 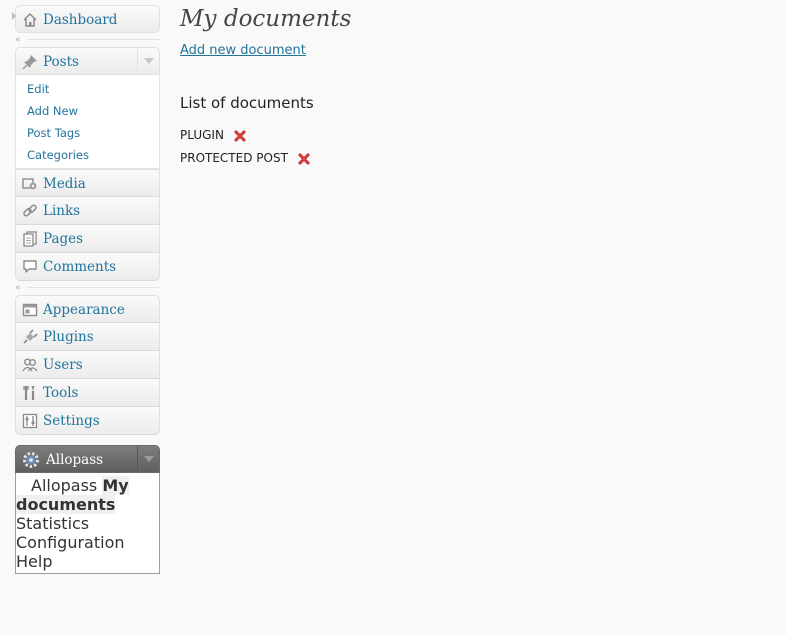 I want to click on document-name: PLUGIN, so click(x=202, y=135).